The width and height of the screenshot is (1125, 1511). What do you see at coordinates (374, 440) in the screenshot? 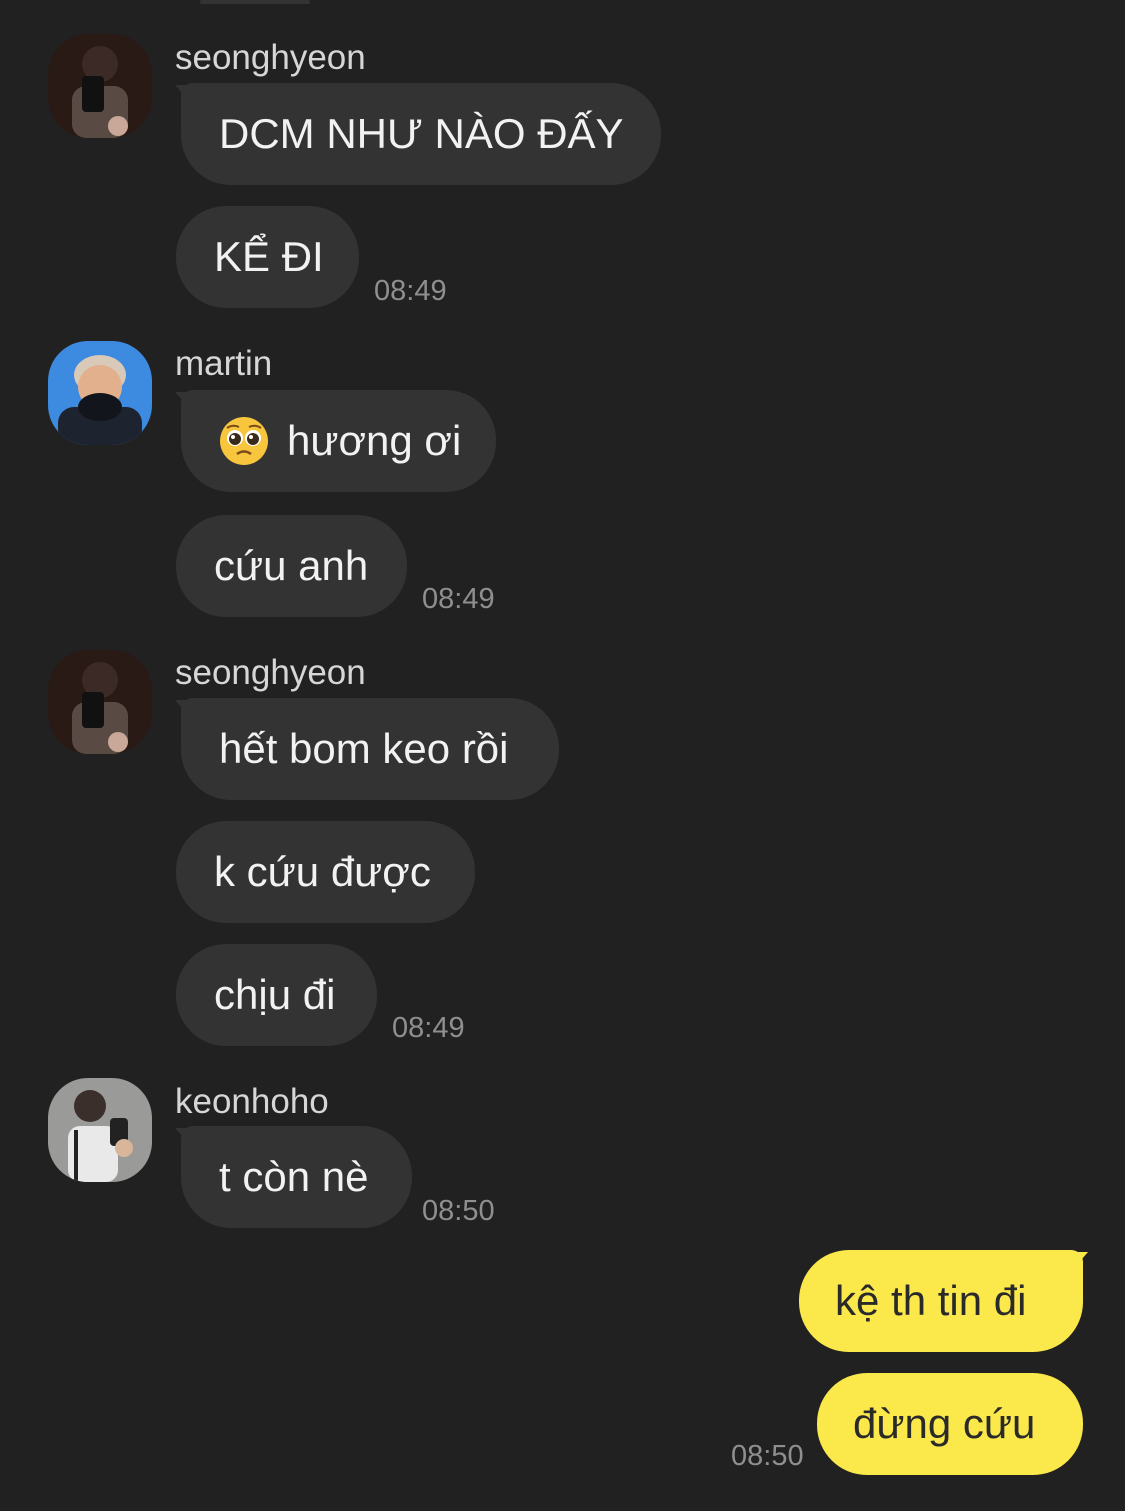
I see `message-text: hương ơi` at bounding box center [374, 440].